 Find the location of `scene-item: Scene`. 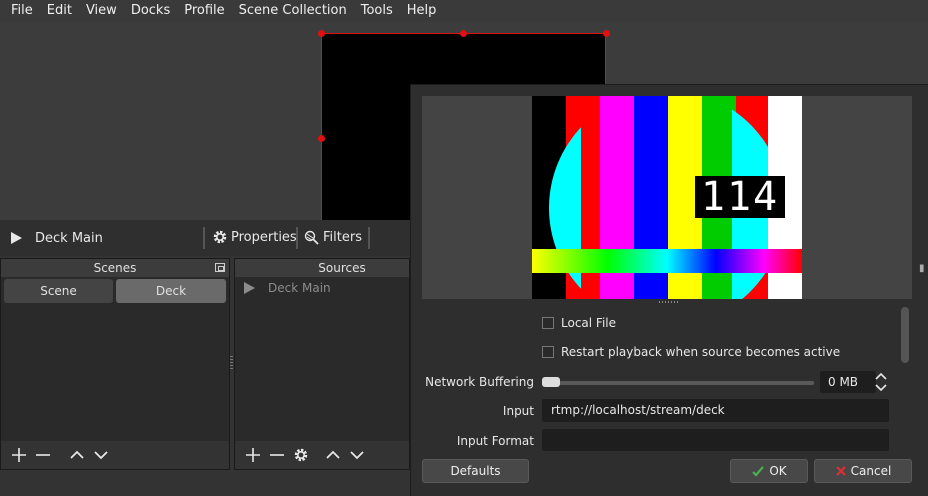

scene-item: Scene is located at coordinates (58, 291).